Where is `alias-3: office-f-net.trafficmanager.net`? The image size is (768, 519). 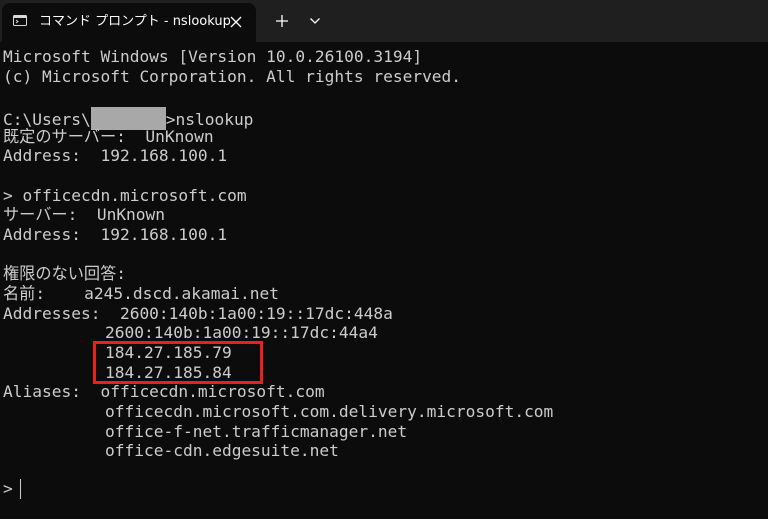 alias-3: office-f-net.trafficmanager.net is located at coordinates (256, 431).